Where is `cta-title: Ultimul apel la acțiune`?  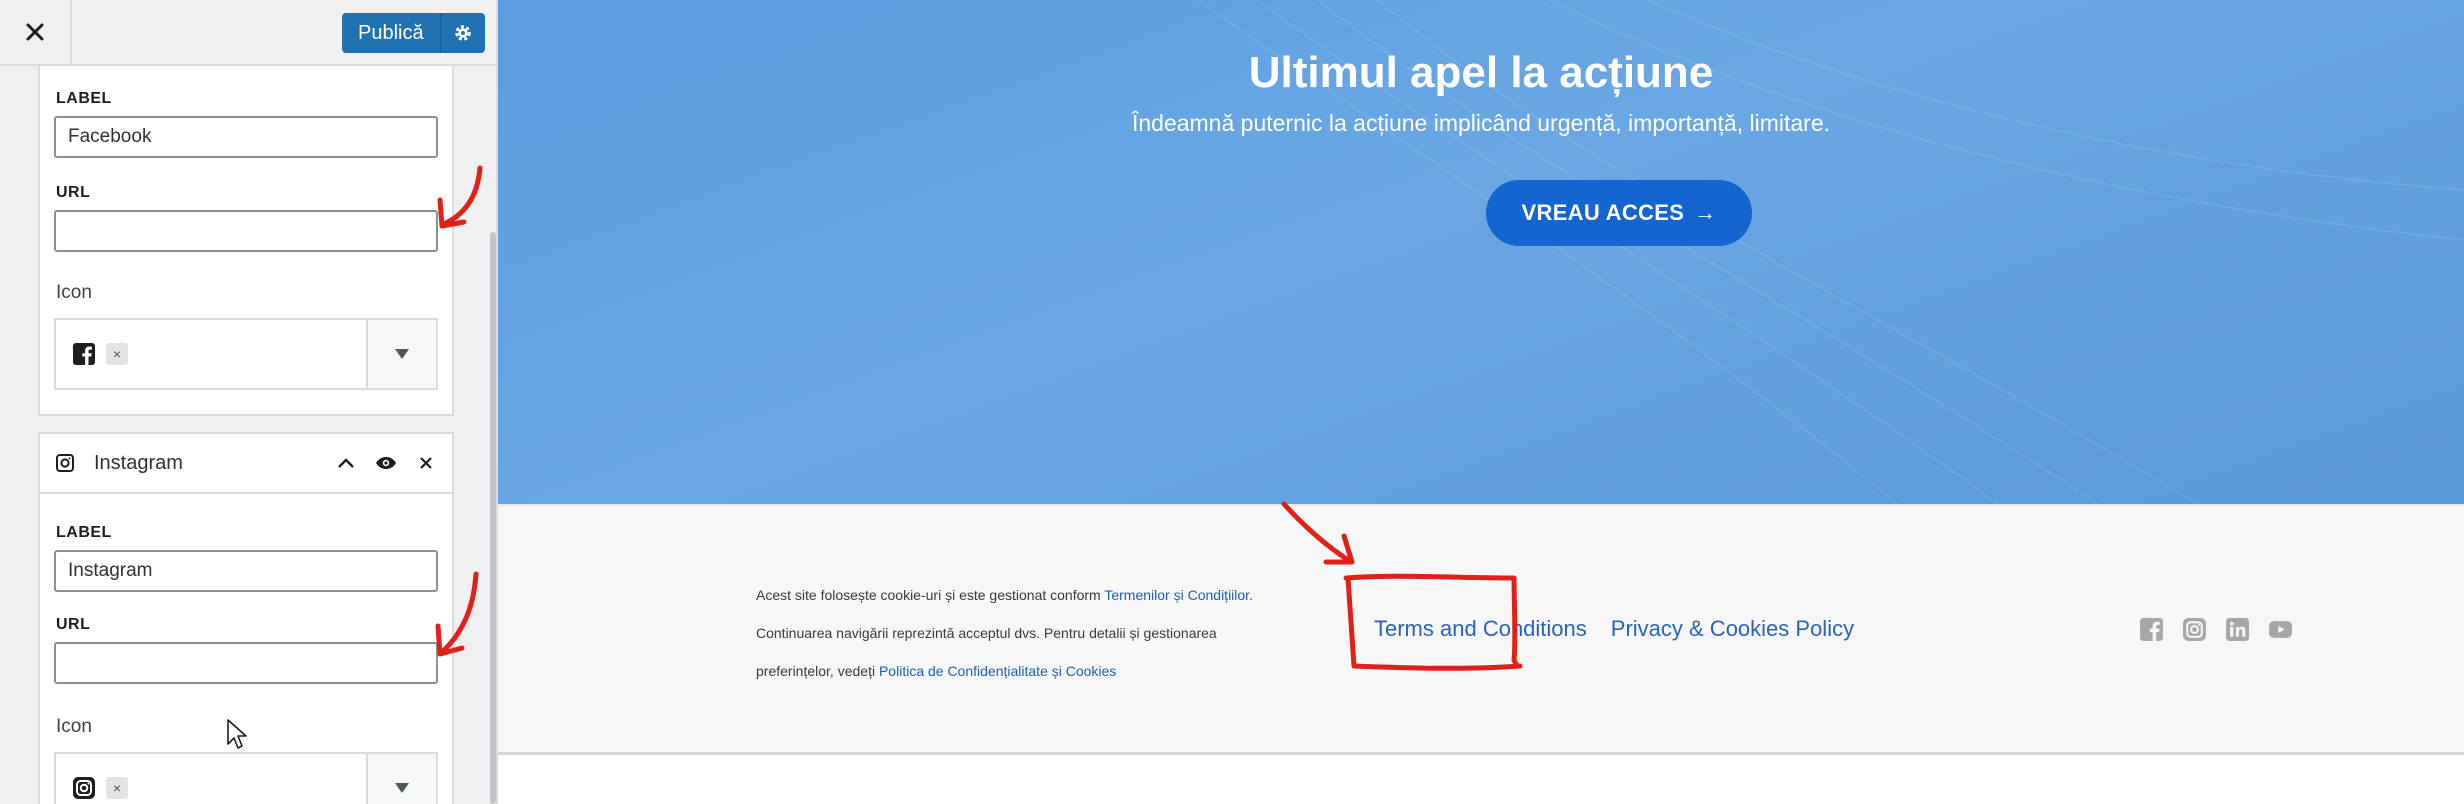
cta-title: Ultimul apel la acțiune is located at coordinates (1481, 72).